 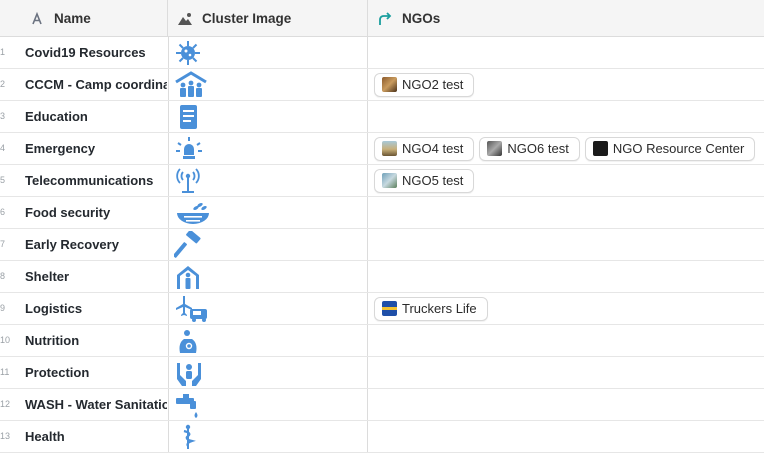 I want to click on cell-name: Logistics, so click(x=96, y=308).